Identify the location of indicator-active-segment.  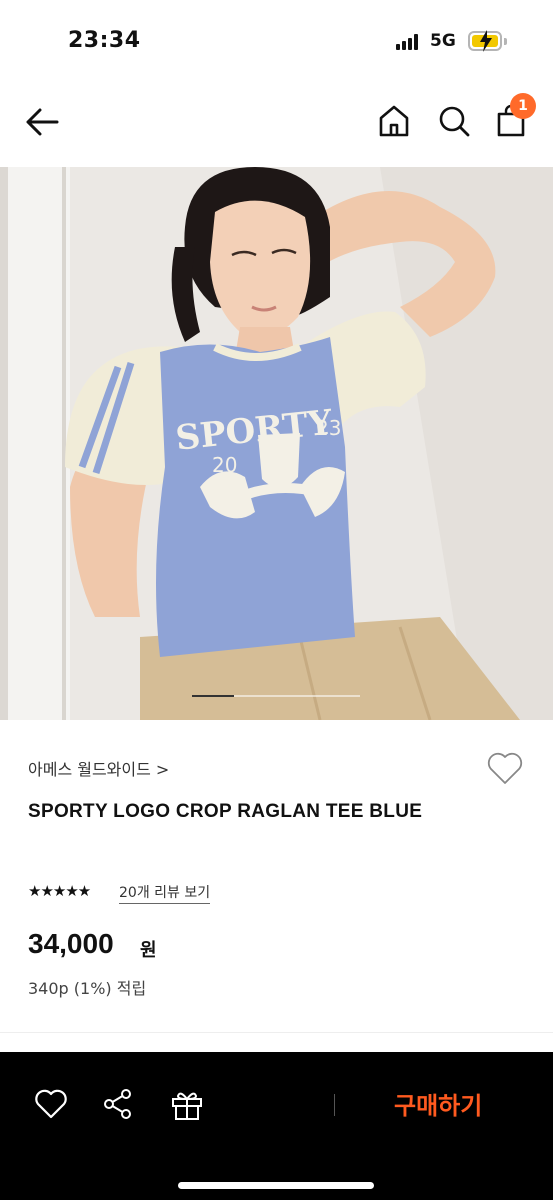
(213, 696).